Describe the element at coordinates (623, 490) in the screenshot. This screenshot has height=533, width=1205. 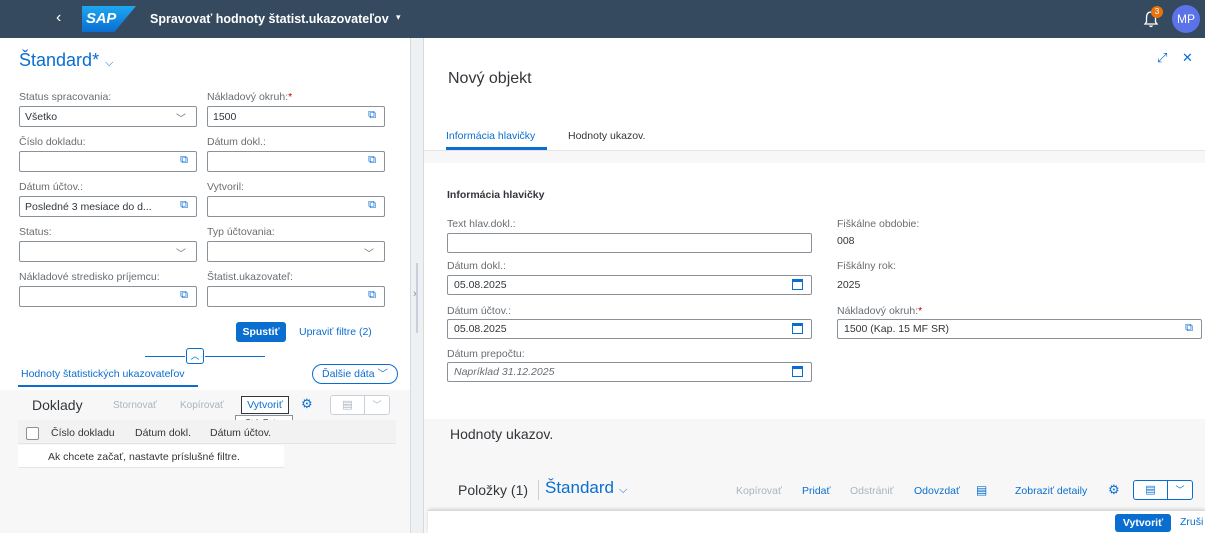
I see `items-variant-chevron-icon: ⌵` at that location.